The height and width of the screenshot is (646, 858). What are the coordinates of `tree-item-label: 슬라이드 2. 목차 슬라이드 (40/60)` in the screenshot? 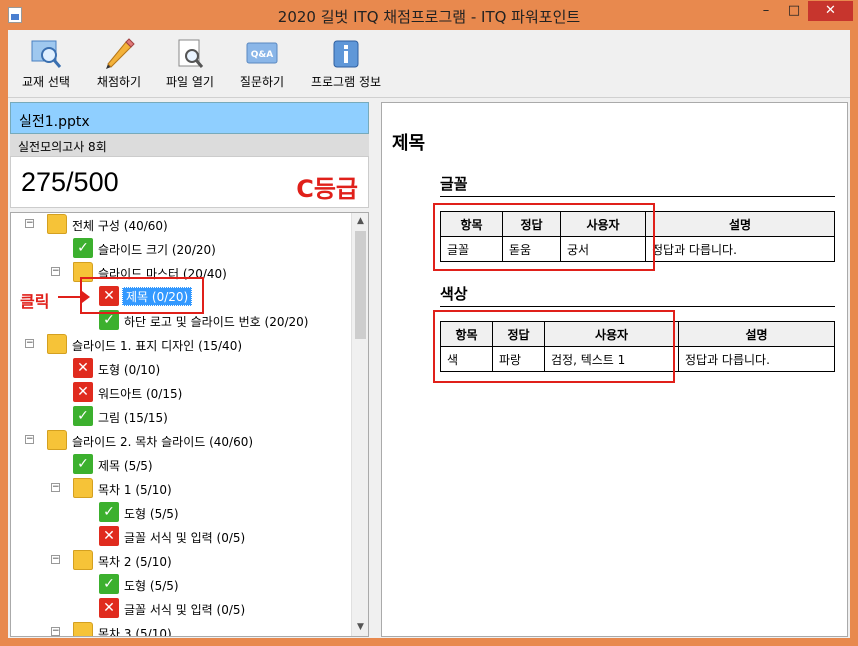 It's located at (163, 442).